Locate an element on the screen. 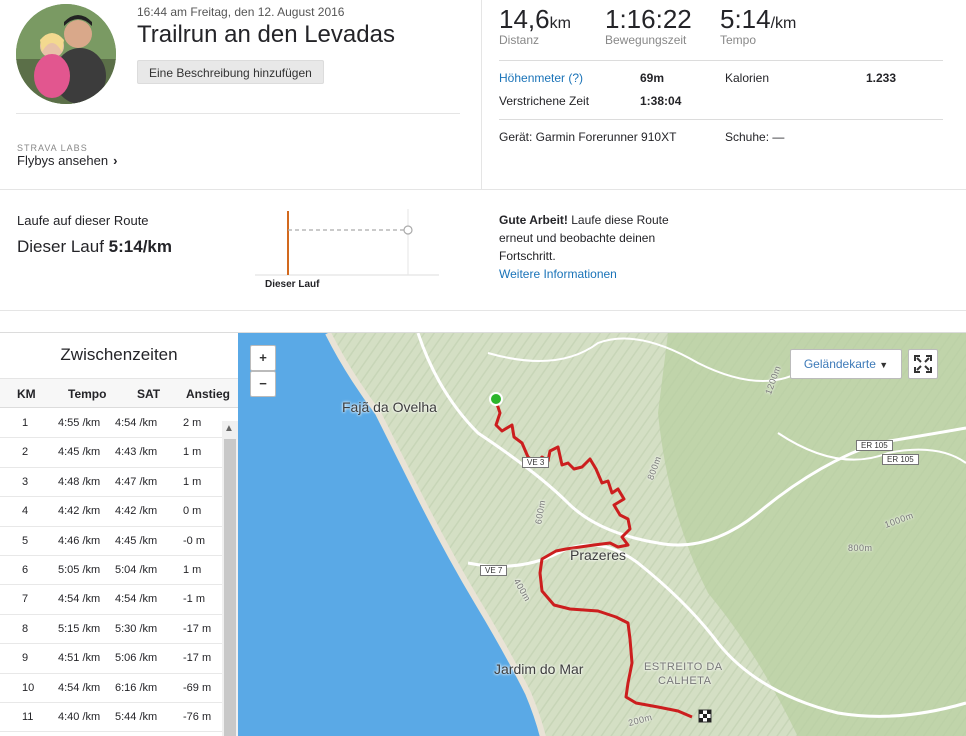 This screenshot has width=966, height=736. table-row: 7 4:54 /km 4:54 /km -1 m is located at coordinates (111, 600).